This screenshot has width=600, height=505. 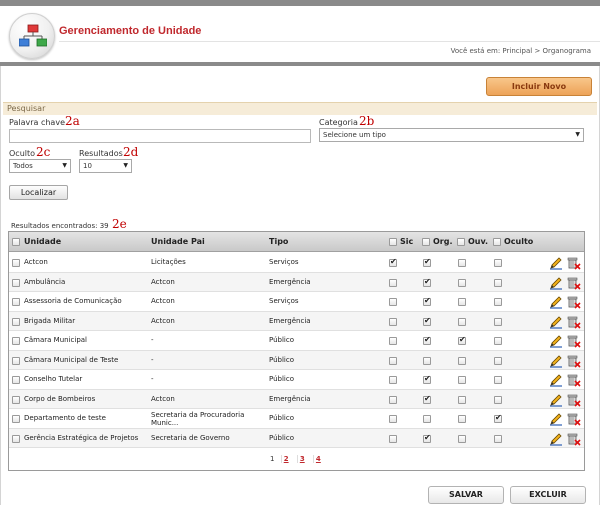 I want to click on search-button: Localizar, so click(x=38, y=192).